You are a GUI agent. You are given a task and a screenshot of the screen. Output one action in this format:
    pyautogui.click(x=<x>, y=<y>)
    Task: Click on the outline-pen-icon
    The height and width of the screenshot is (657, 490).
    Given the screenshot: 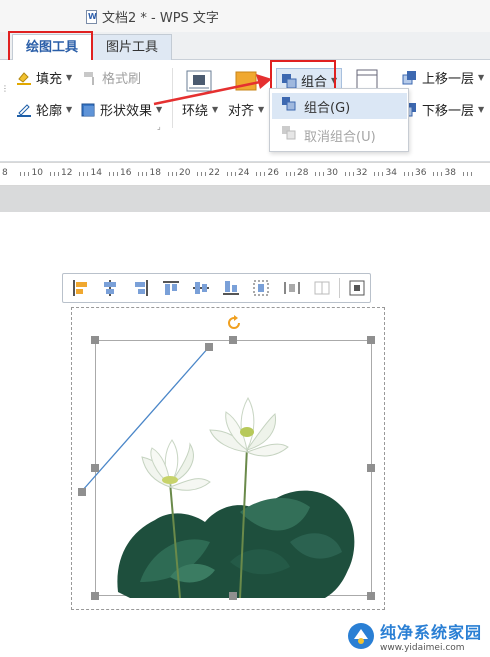 What is the action you would take?
    pyautogui.click(x=24, y=110)
    